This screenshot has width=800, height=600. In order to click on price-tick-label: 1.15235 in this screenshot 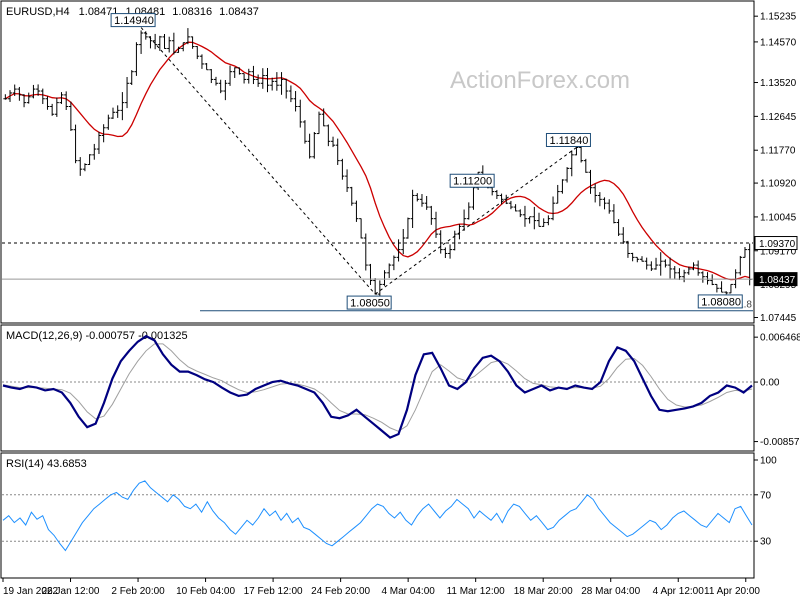, I will do `click(778, 17)`.